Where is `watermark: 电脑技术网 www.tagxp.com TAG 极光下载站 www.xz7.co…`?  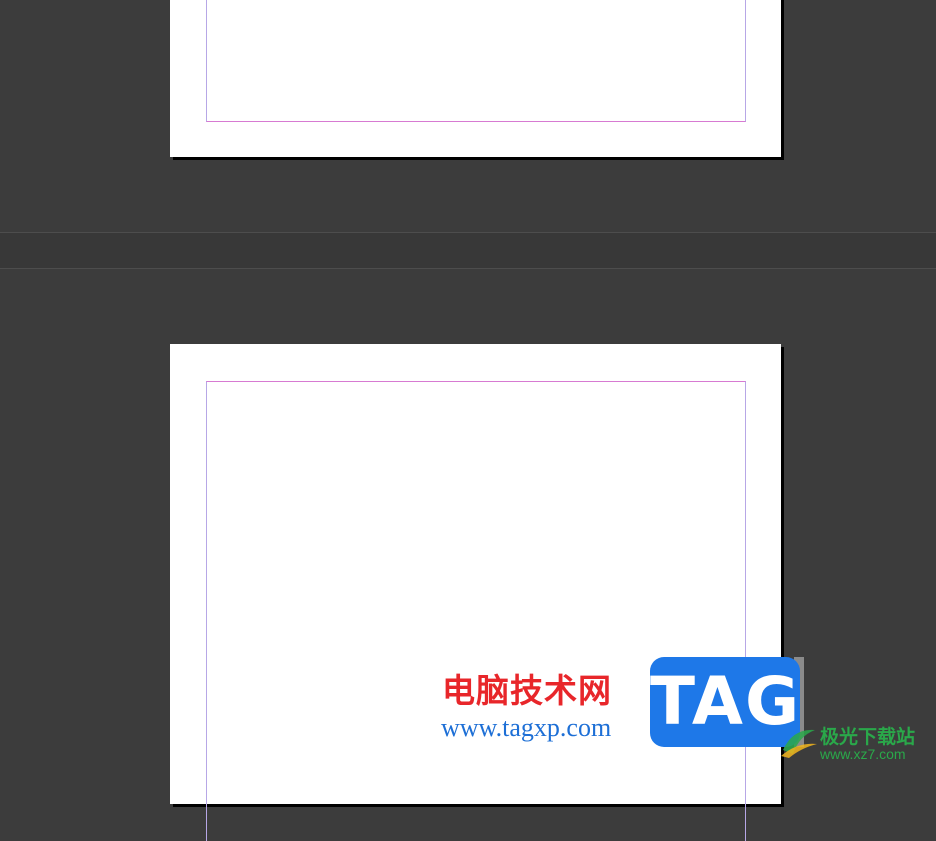
watermark: 电脑技术网 www.tagxp.com TAG 极光下载站 www.xz7.co… is located at coordinates (687, 713).